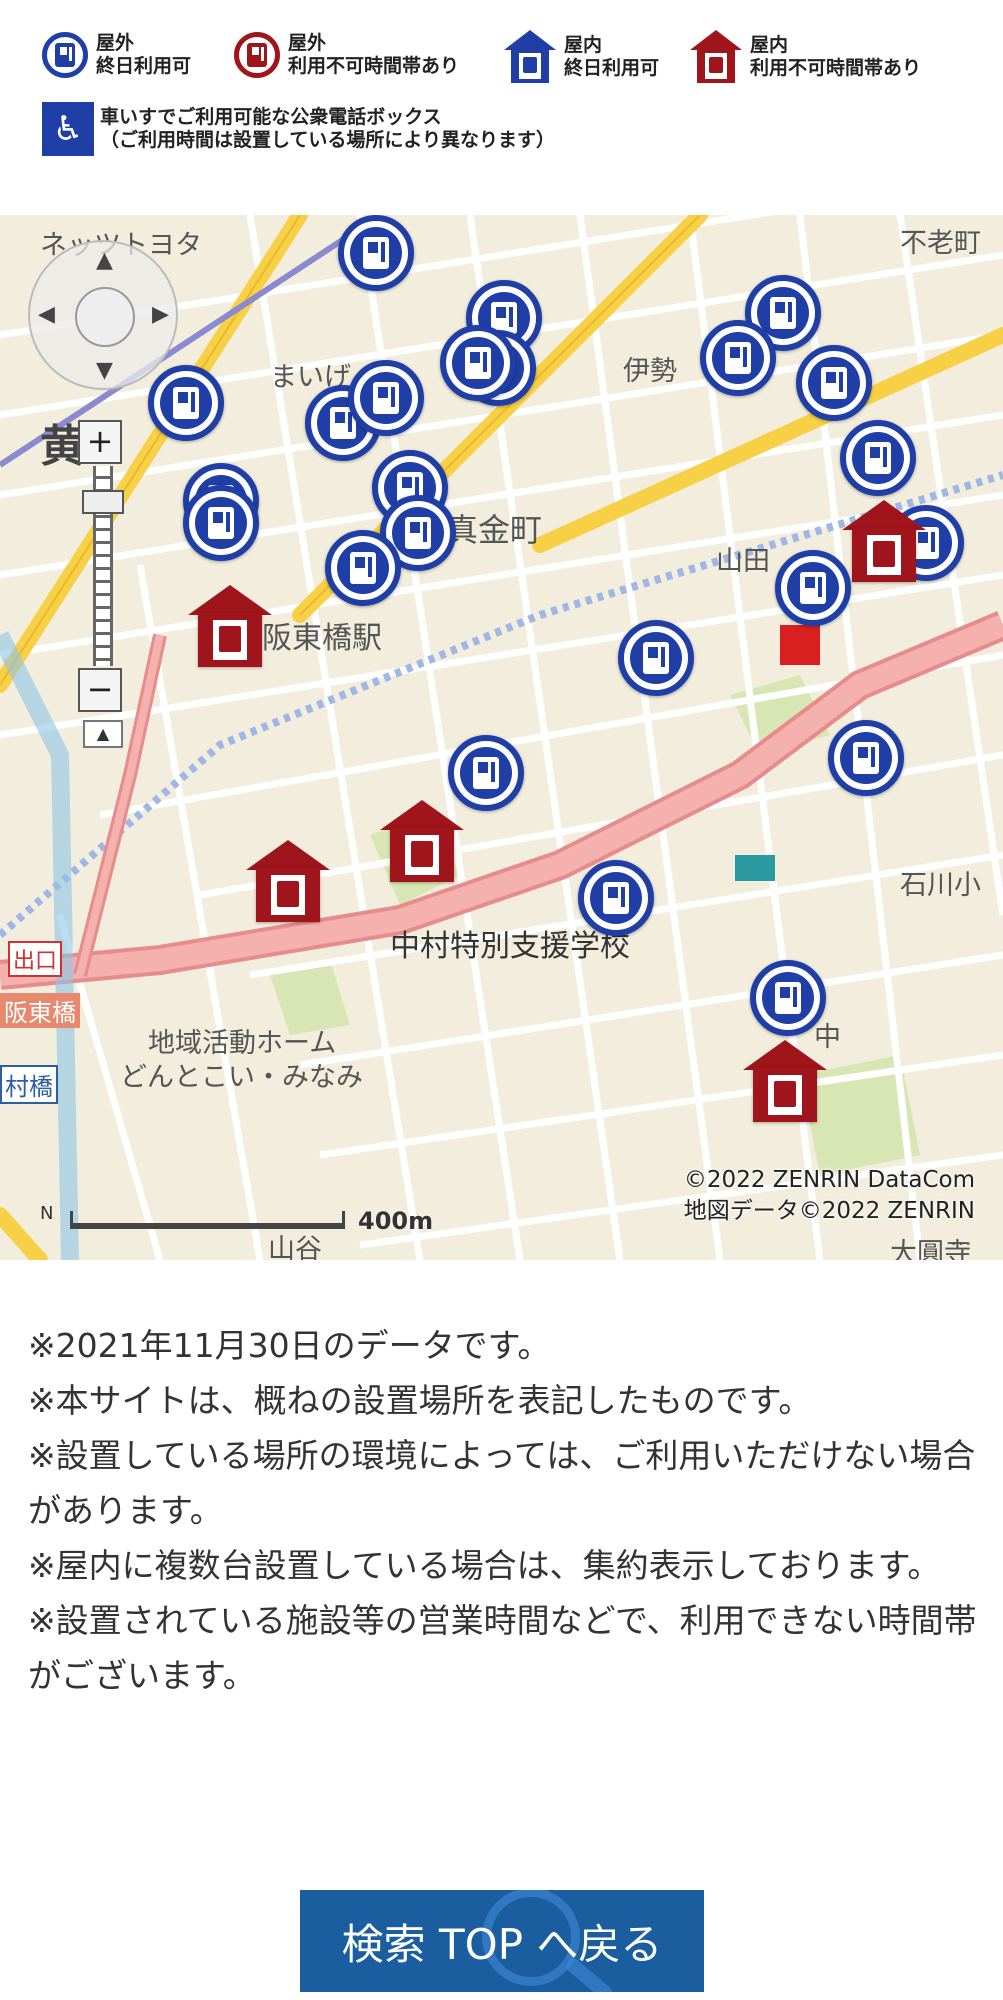 The image size is (1003, 2000). What do you see at coordinates (716, 57) in the screenshot?
I see `indoor-phone-red-icon` at bounding box center [716, 57].